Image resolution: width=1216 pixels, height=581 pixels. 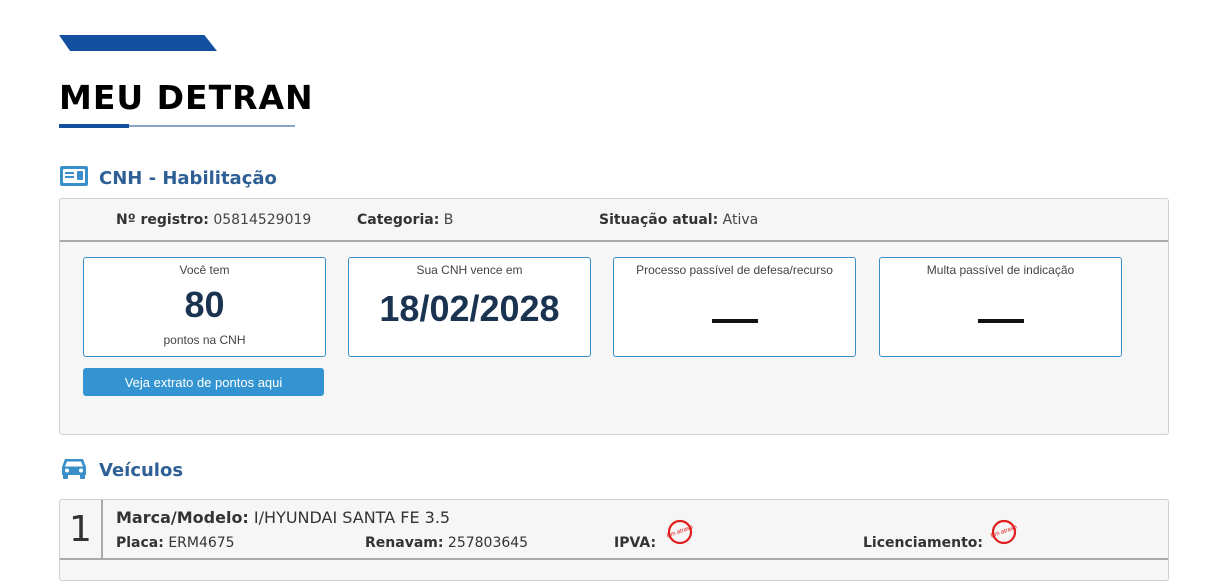 I want to click on licenciamento-label: Licenciamento:, so click(x=923, y=543).